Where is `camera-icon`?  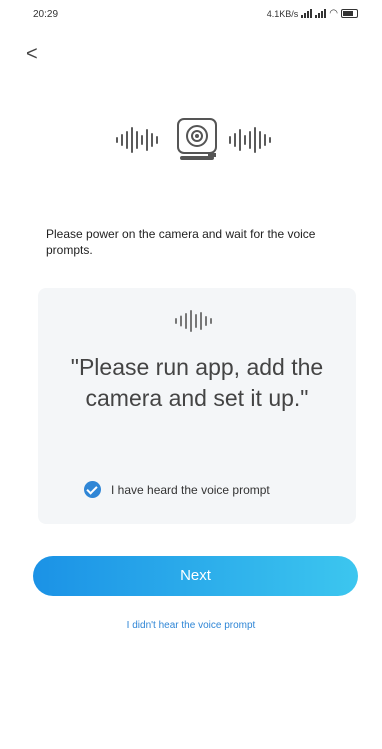 camera-icon is located at coordinates (197, 139).